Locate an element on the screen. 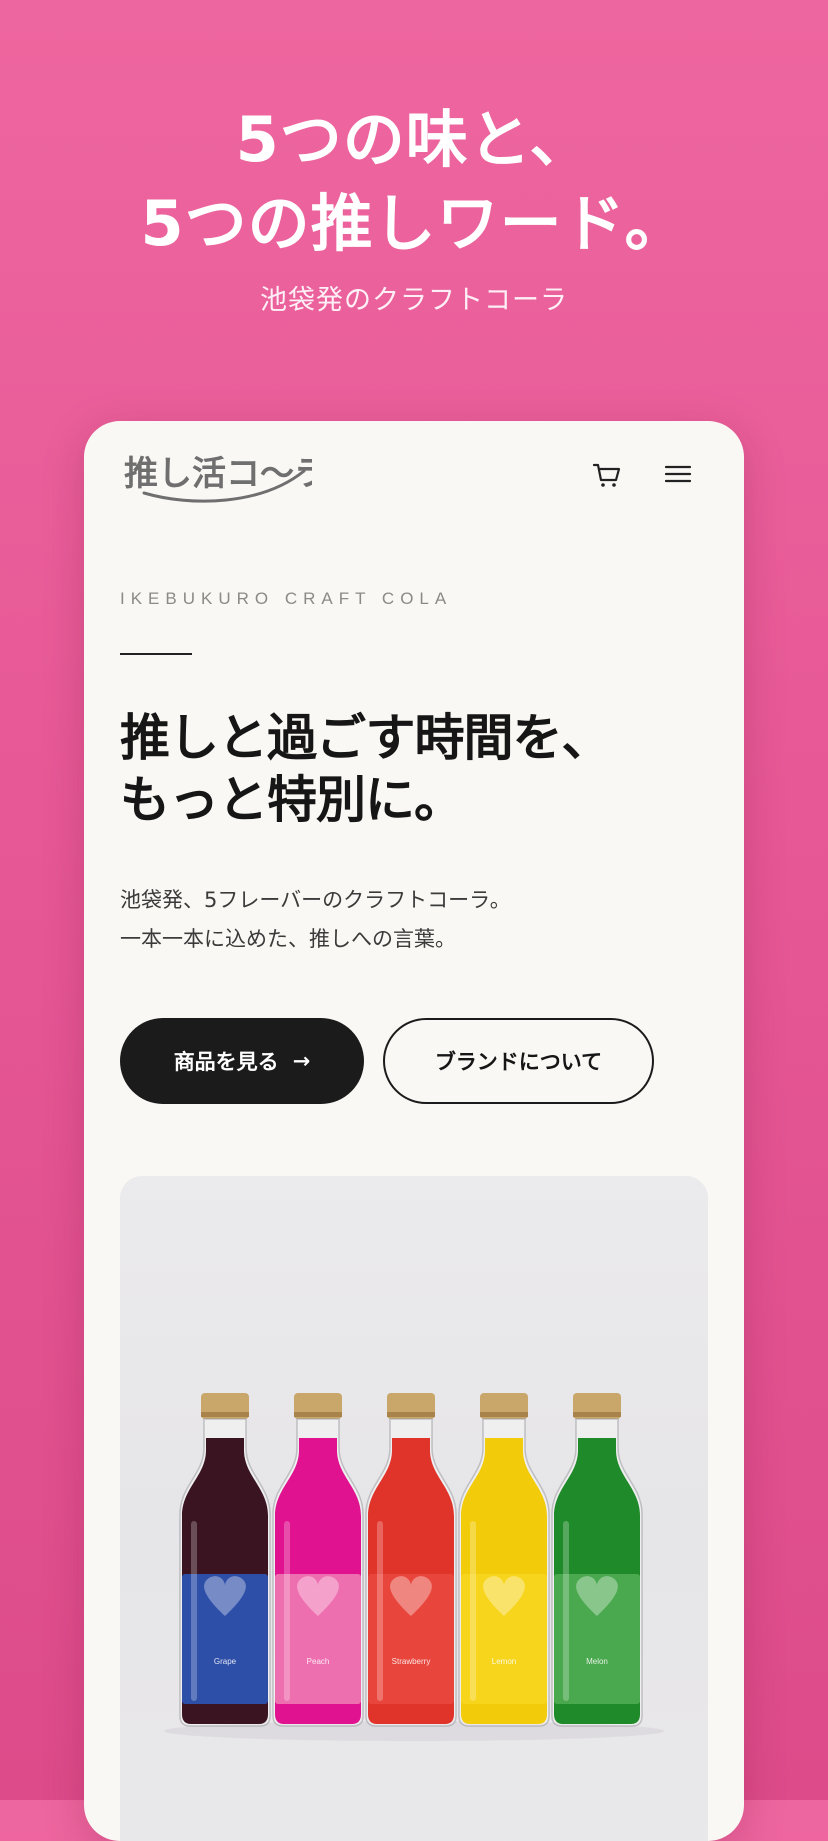 The image size is (828, 1841). cart-icon is located at coordinates (606, 475).